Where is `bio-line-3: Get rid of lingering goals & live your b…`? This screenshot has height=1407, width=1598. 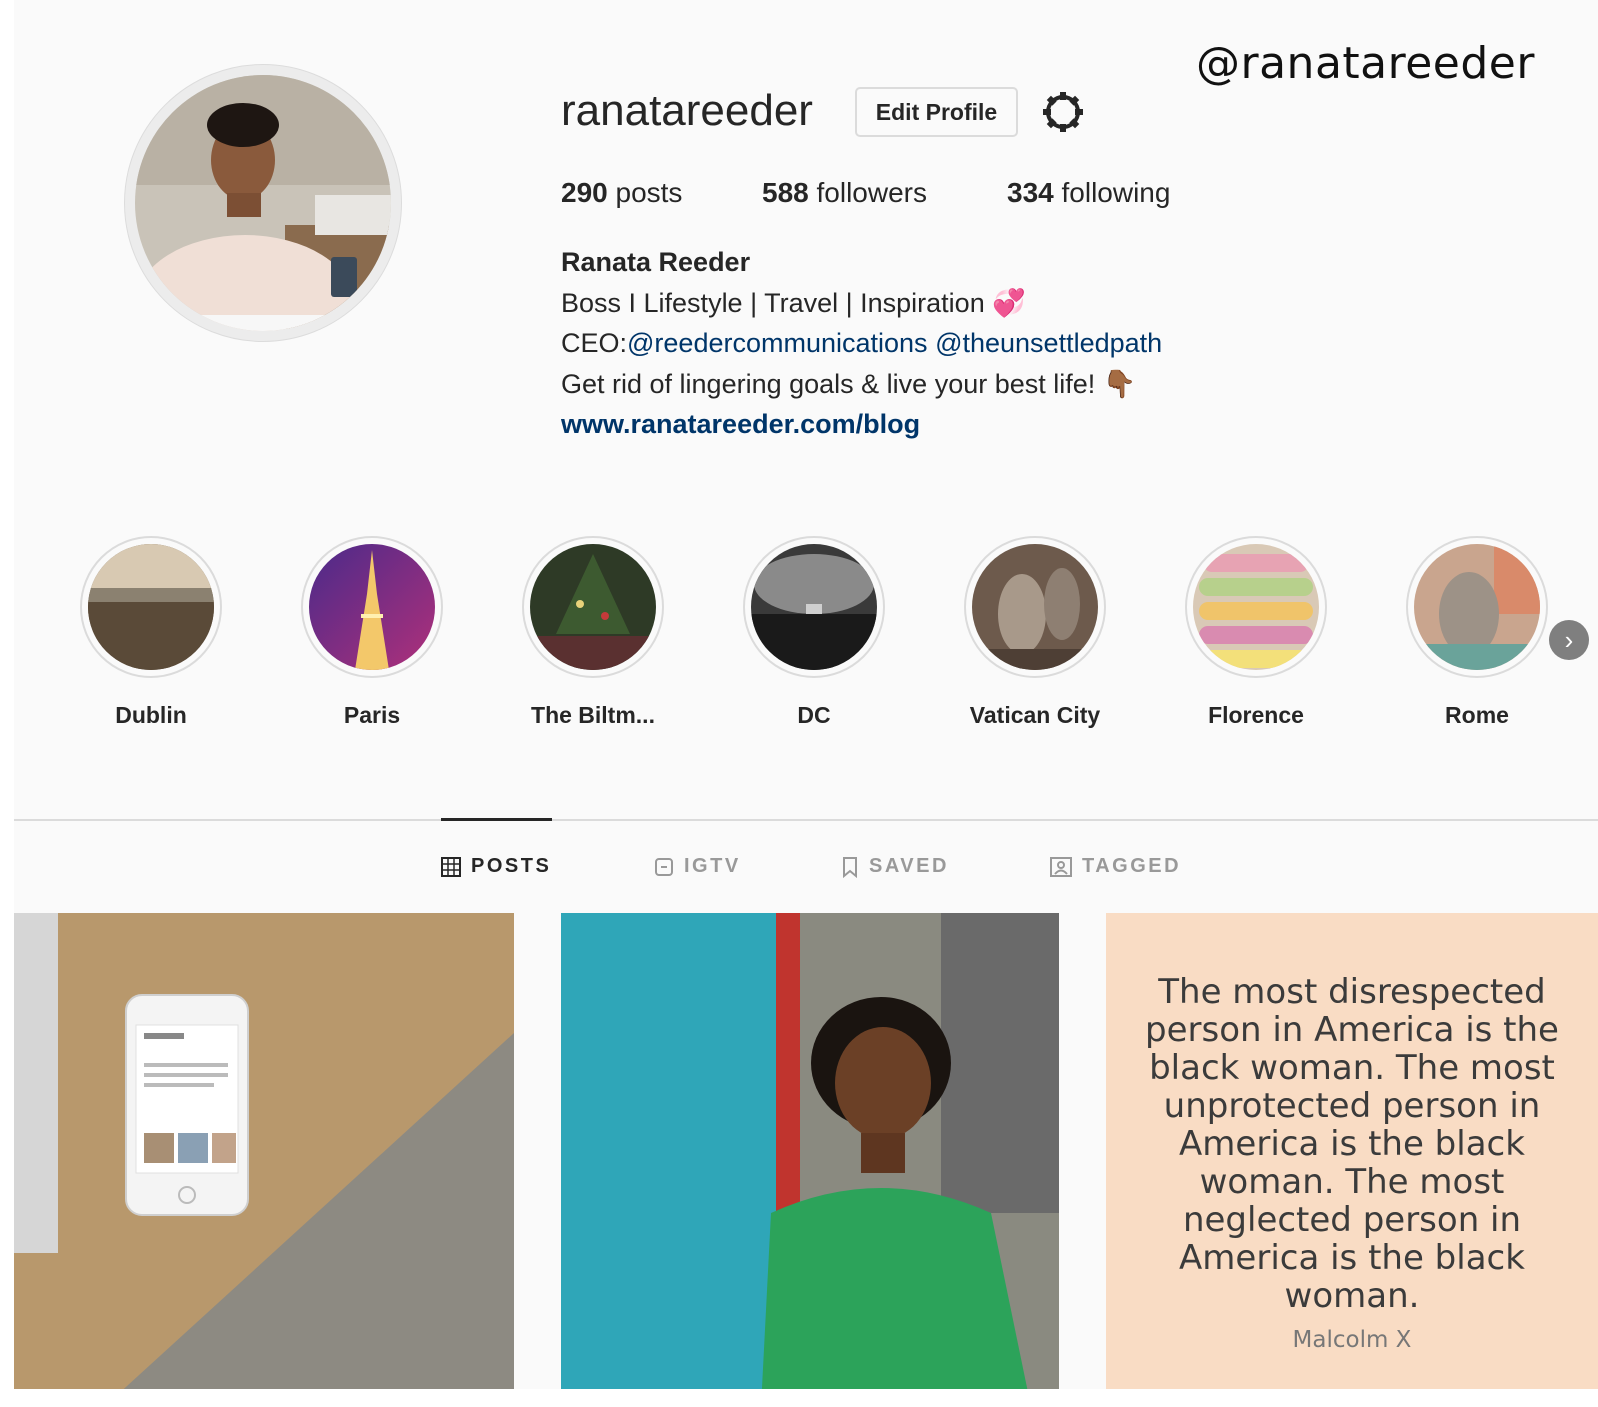
bio-line-3: Get rid of lingering goals & live your b… is located at coordinates (848, 384).